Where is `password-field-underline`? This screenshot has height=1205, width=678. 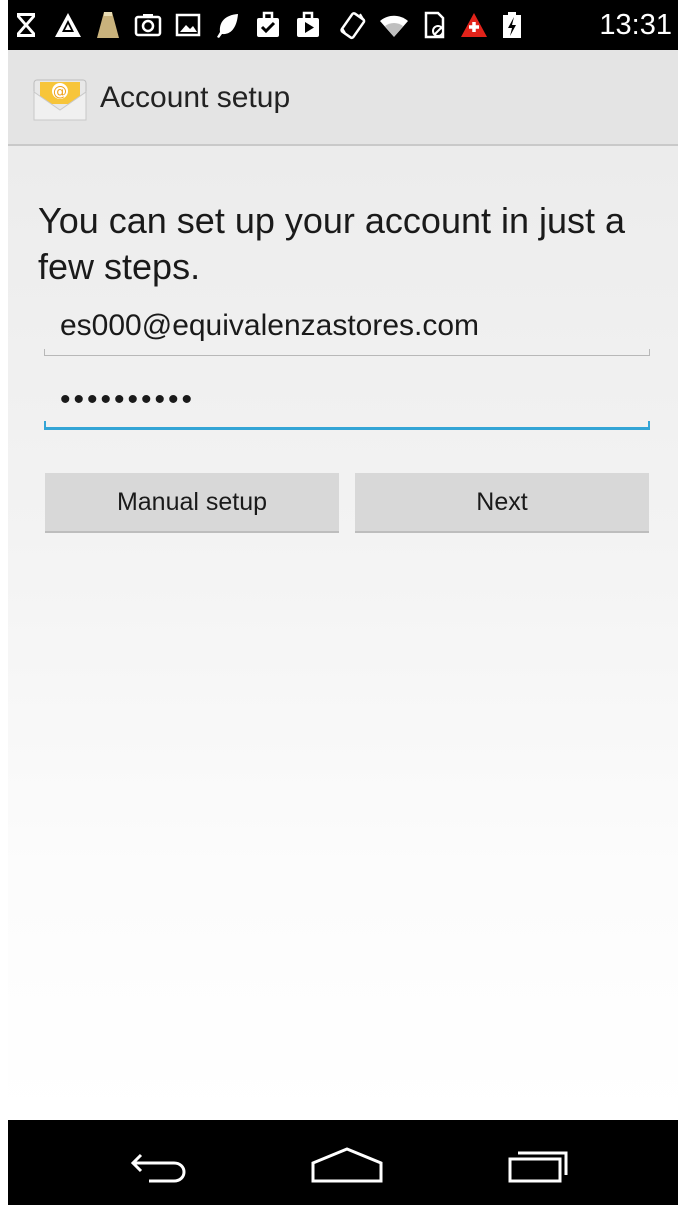 password-field-underline is located at coordinates (347, 425).